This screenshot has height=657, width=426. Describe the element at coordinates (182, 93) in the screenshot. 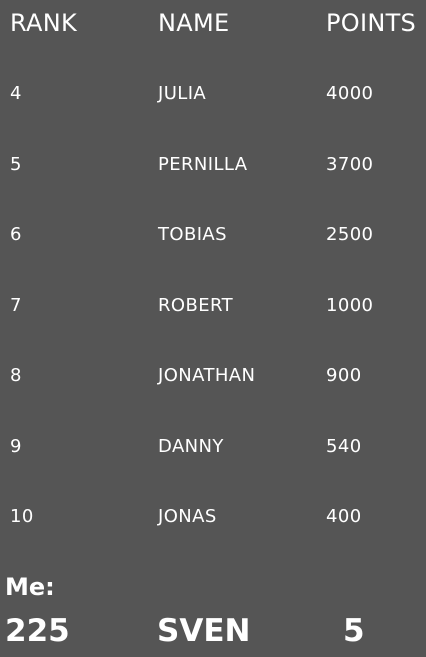

I see `row-name: JULIA` at that location.